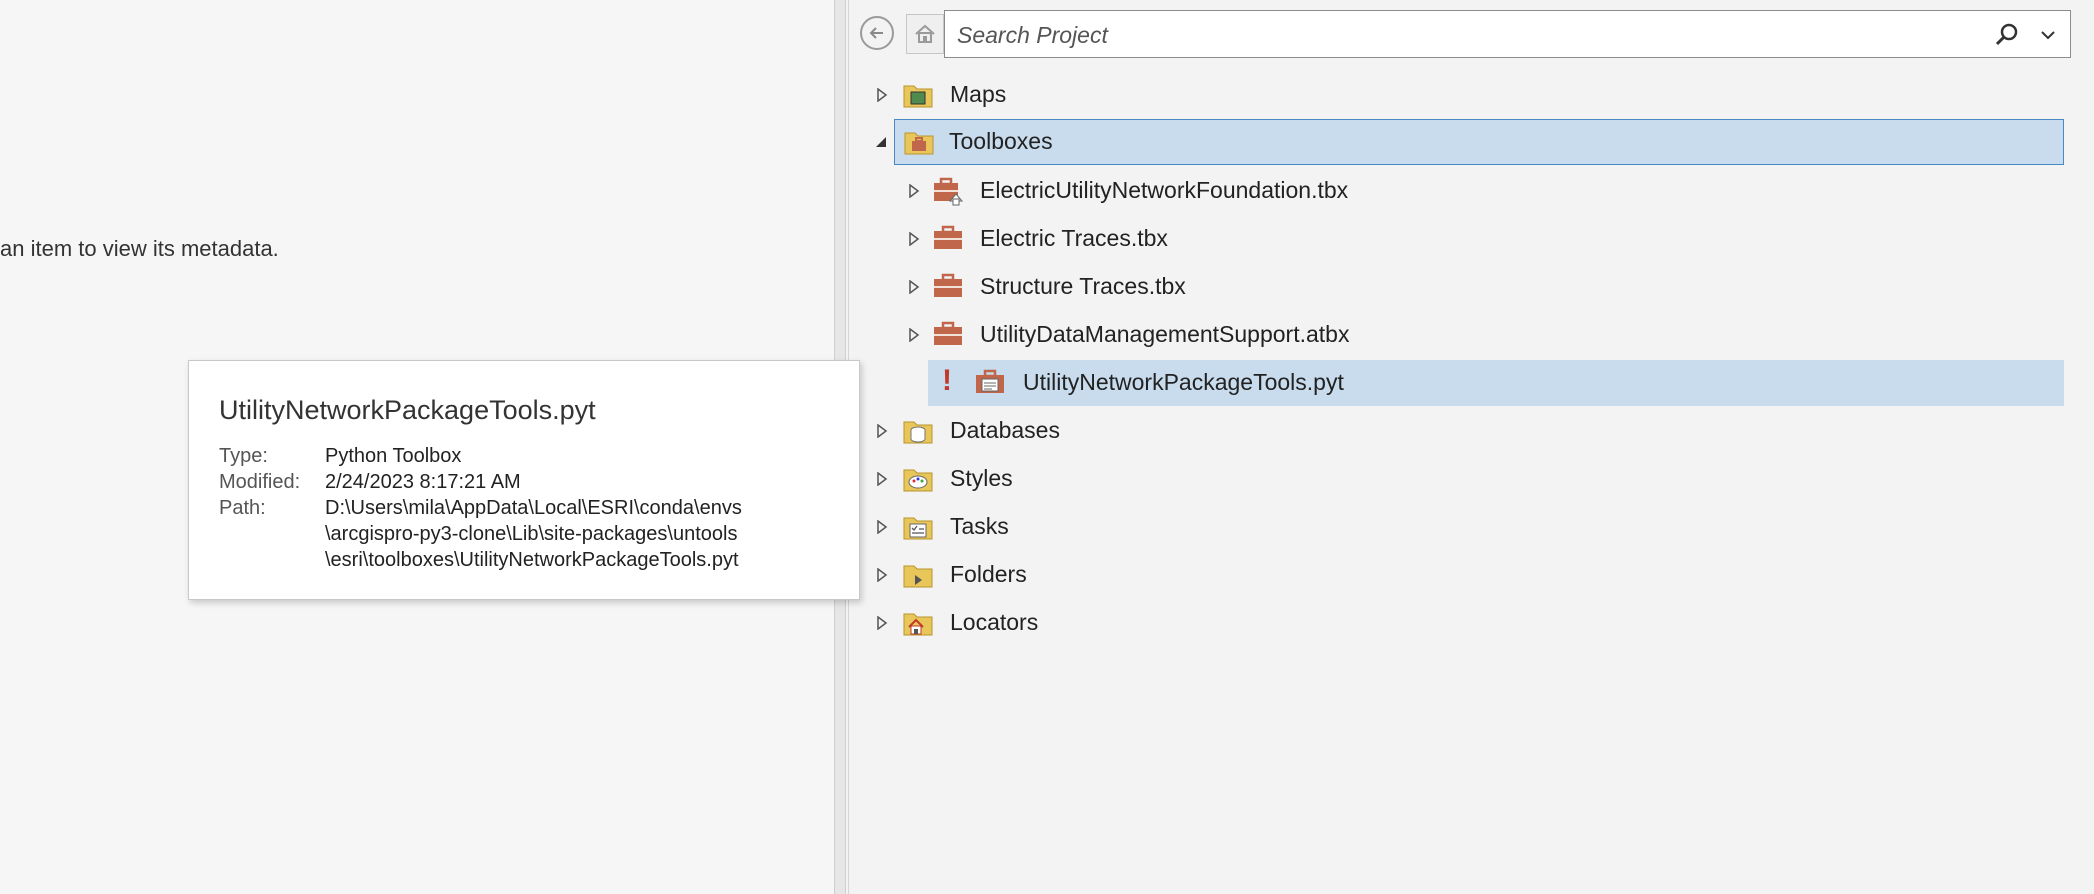 This screenshot has height=894, width=2094. I want to click on folders-folder-icon, so click(918, 576).